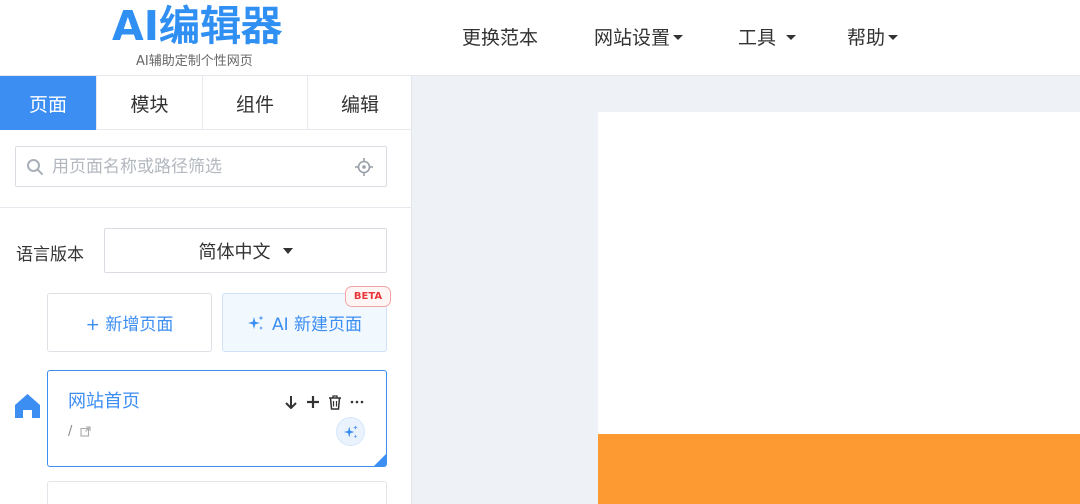 This screenshot has width=1080, height=504. Describe the element at coordinates (364, 167) in the screenshot. I see `locate-icon` at that location.